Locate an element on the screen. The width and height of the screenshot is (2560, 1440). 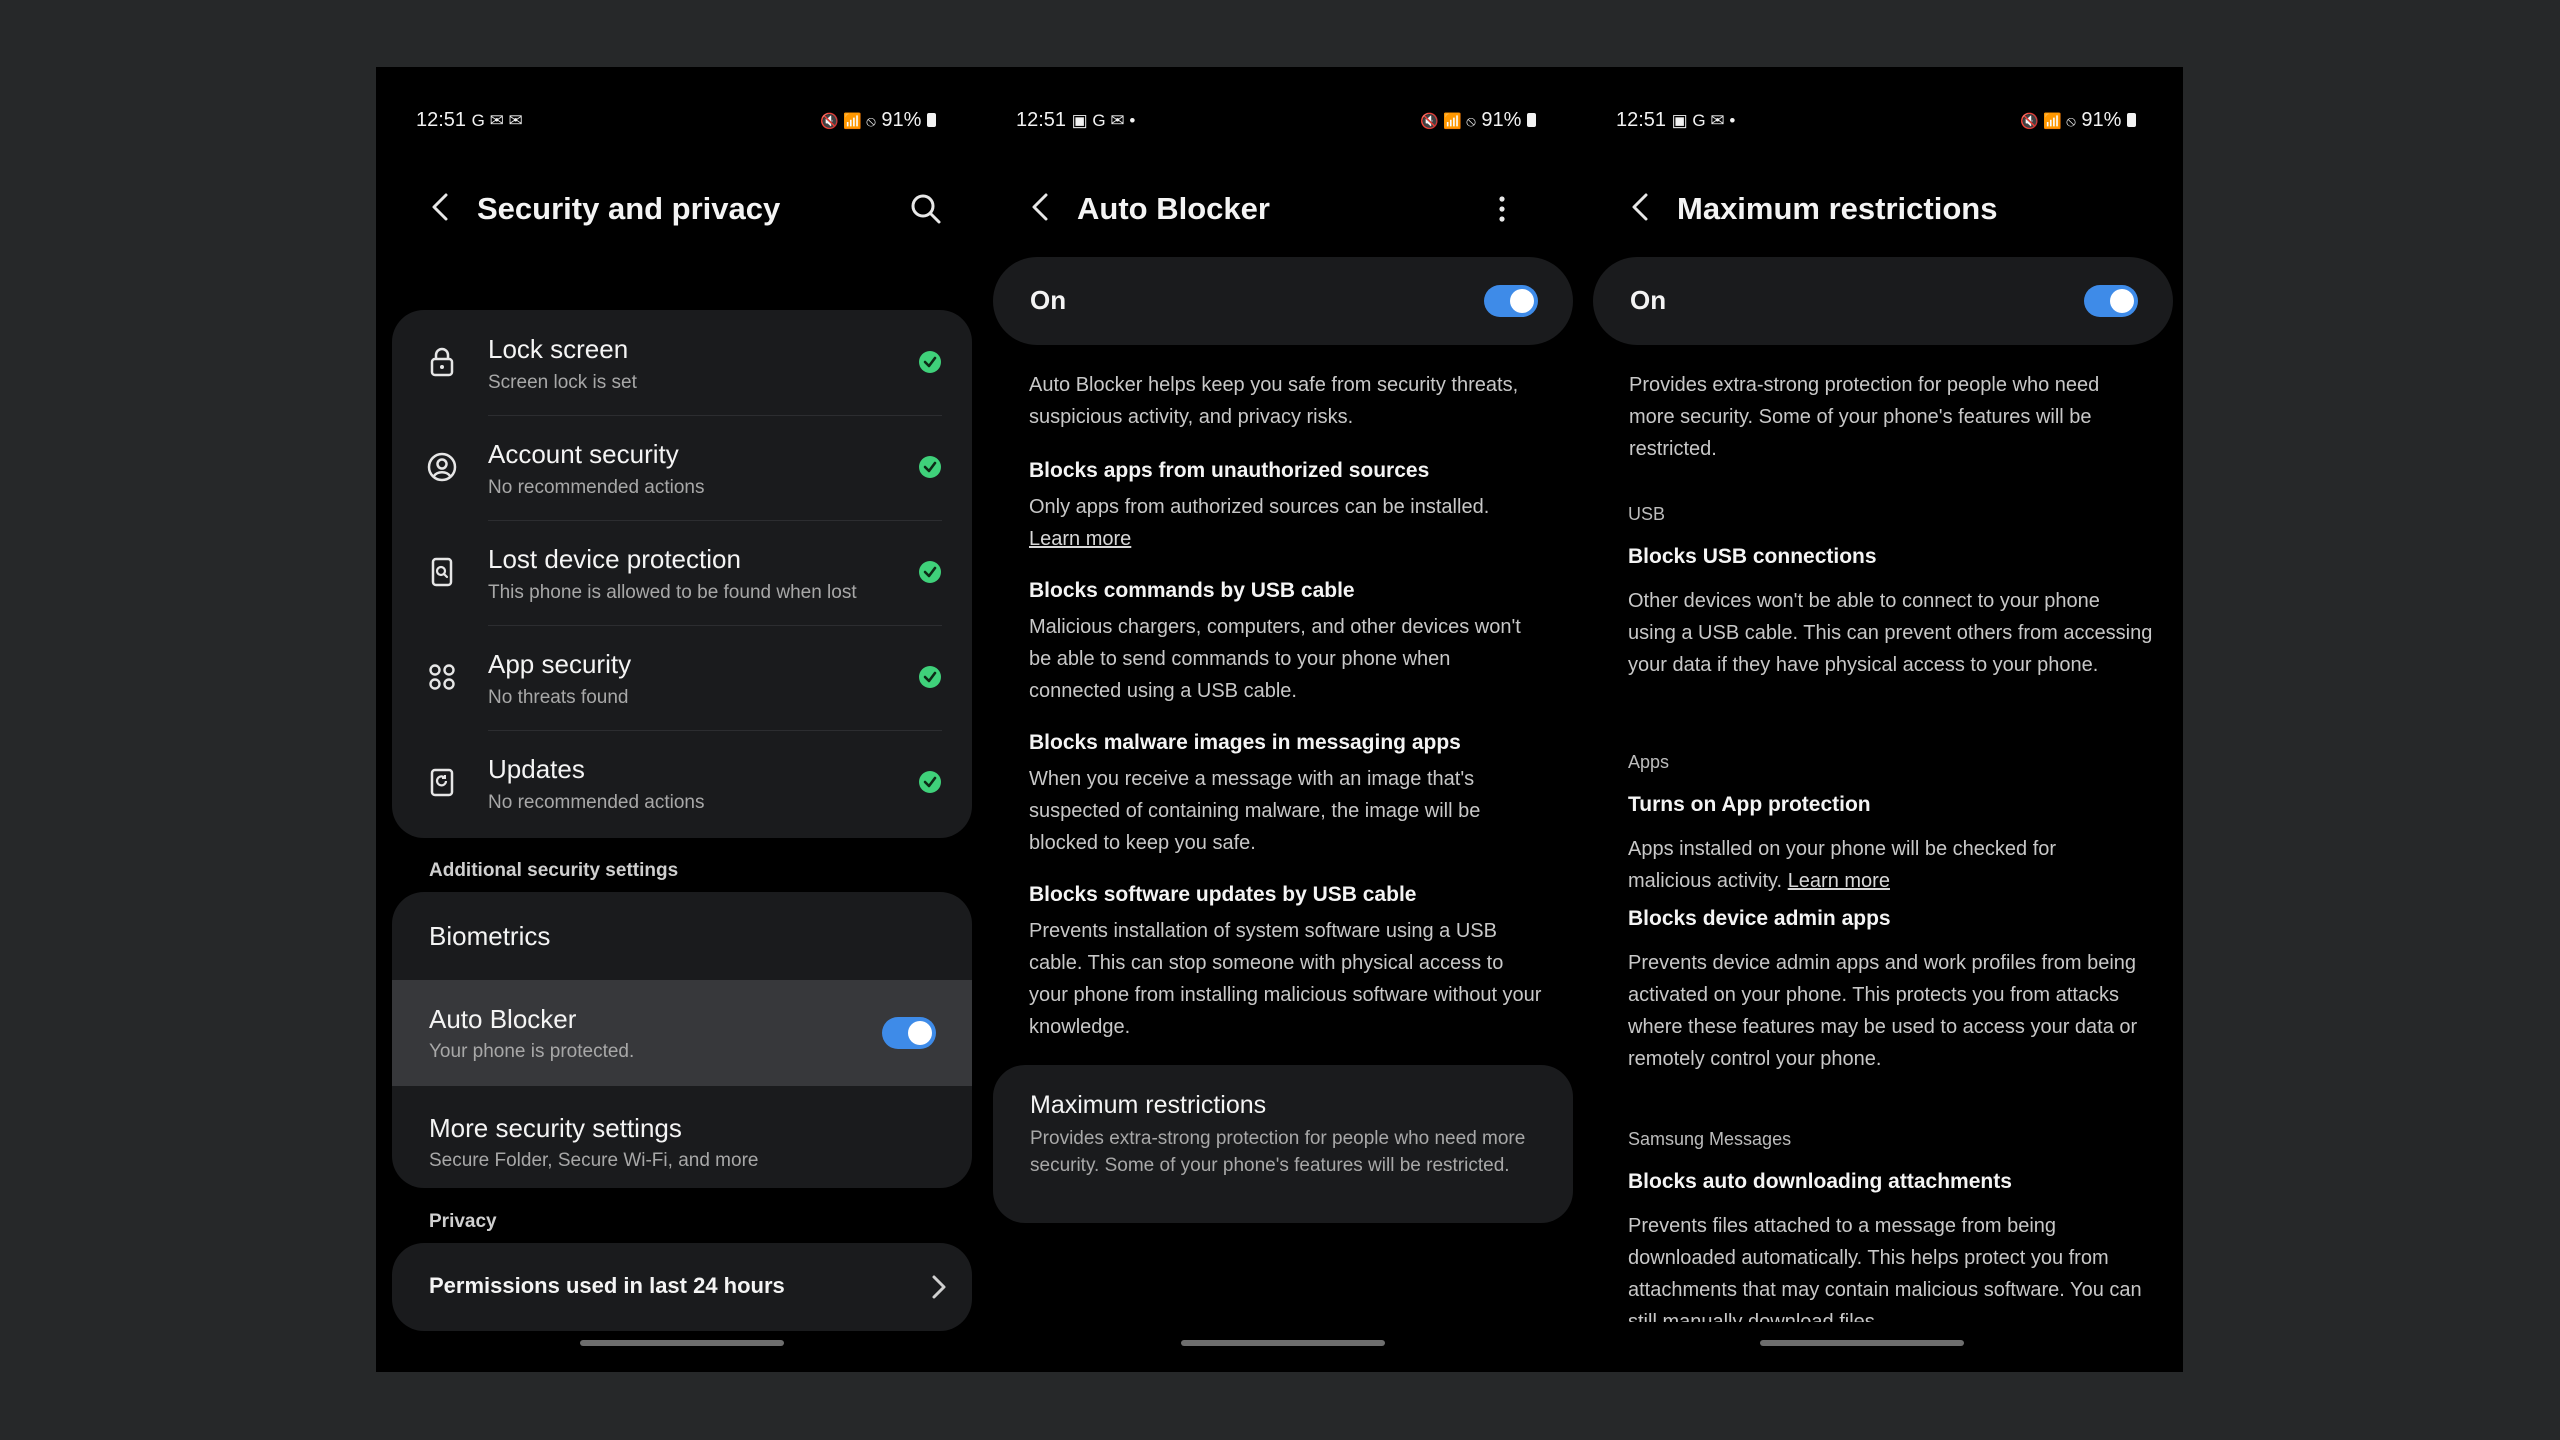
section-heading: Blocks USB connections is located at coordinates (1752, 556).